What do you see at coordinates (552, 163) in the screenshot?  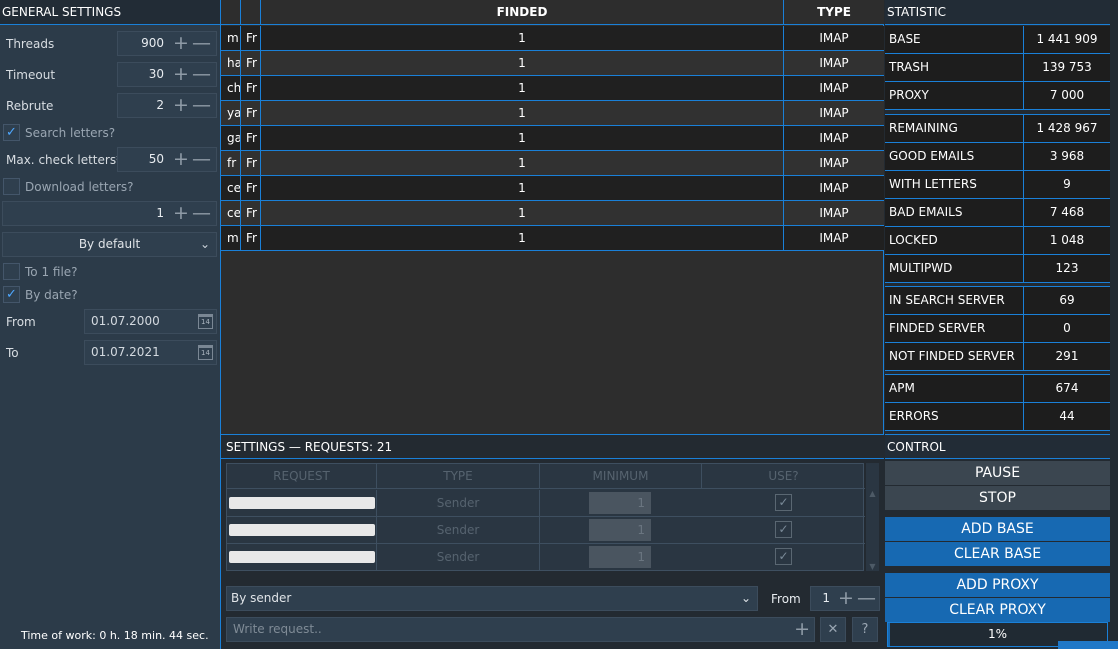 I see `table-row: fr Fr 1 IMAP` at bounding box center [552, 163].